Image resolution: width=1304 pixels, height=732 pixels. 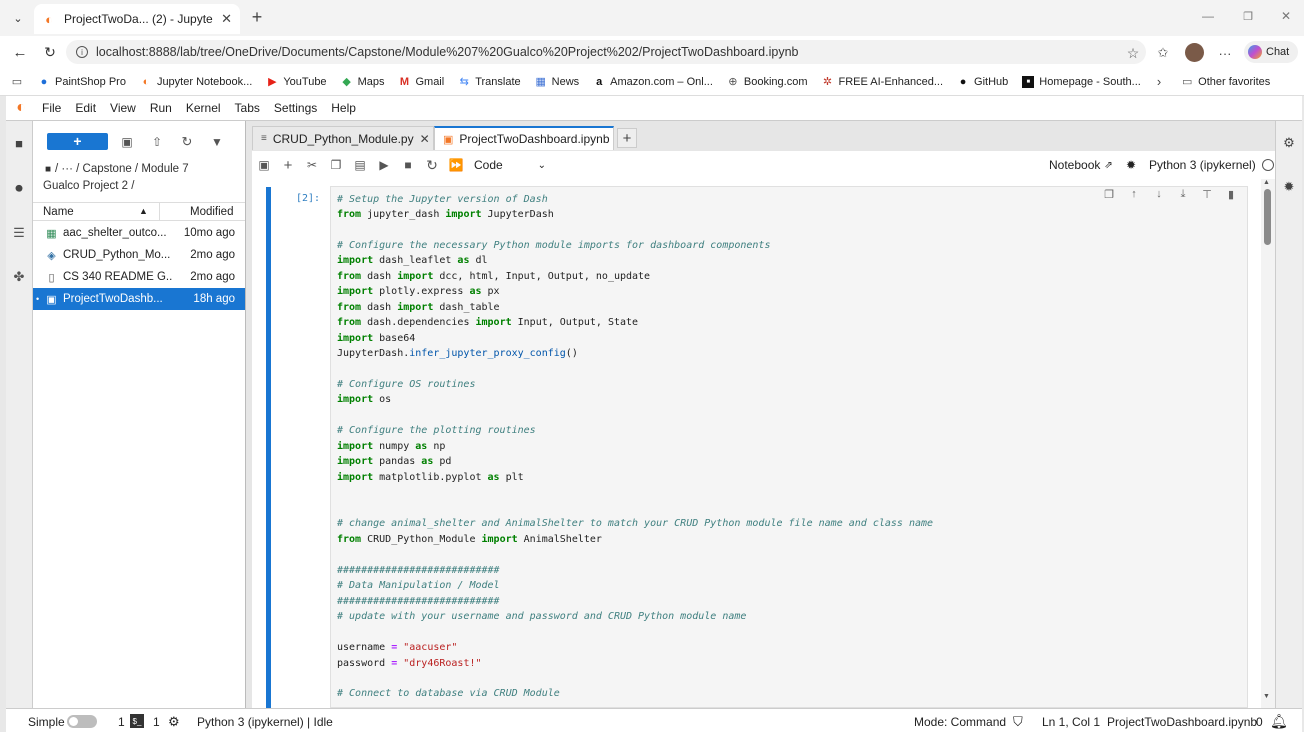 What do you see at coordinates (51, 108) in the screenshot?
I see `menu-file: File` at bounding box center [51, 108].